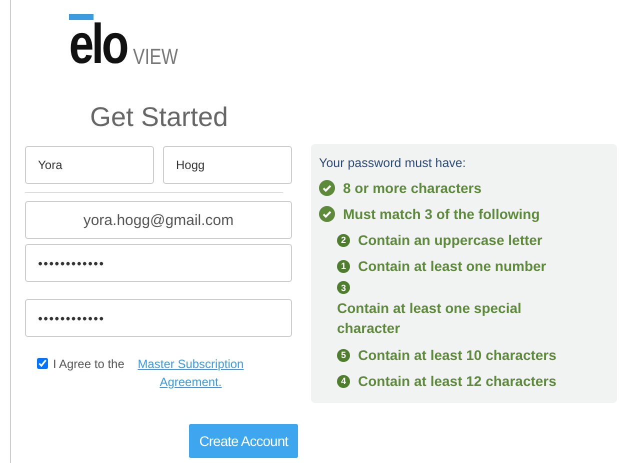 This screenshot has height=463, width=626. What do you see at coordinates (429, 318) in the screenshot?
I see `requirement-text: Contain at least one special character` at bounding box center [429, 318].